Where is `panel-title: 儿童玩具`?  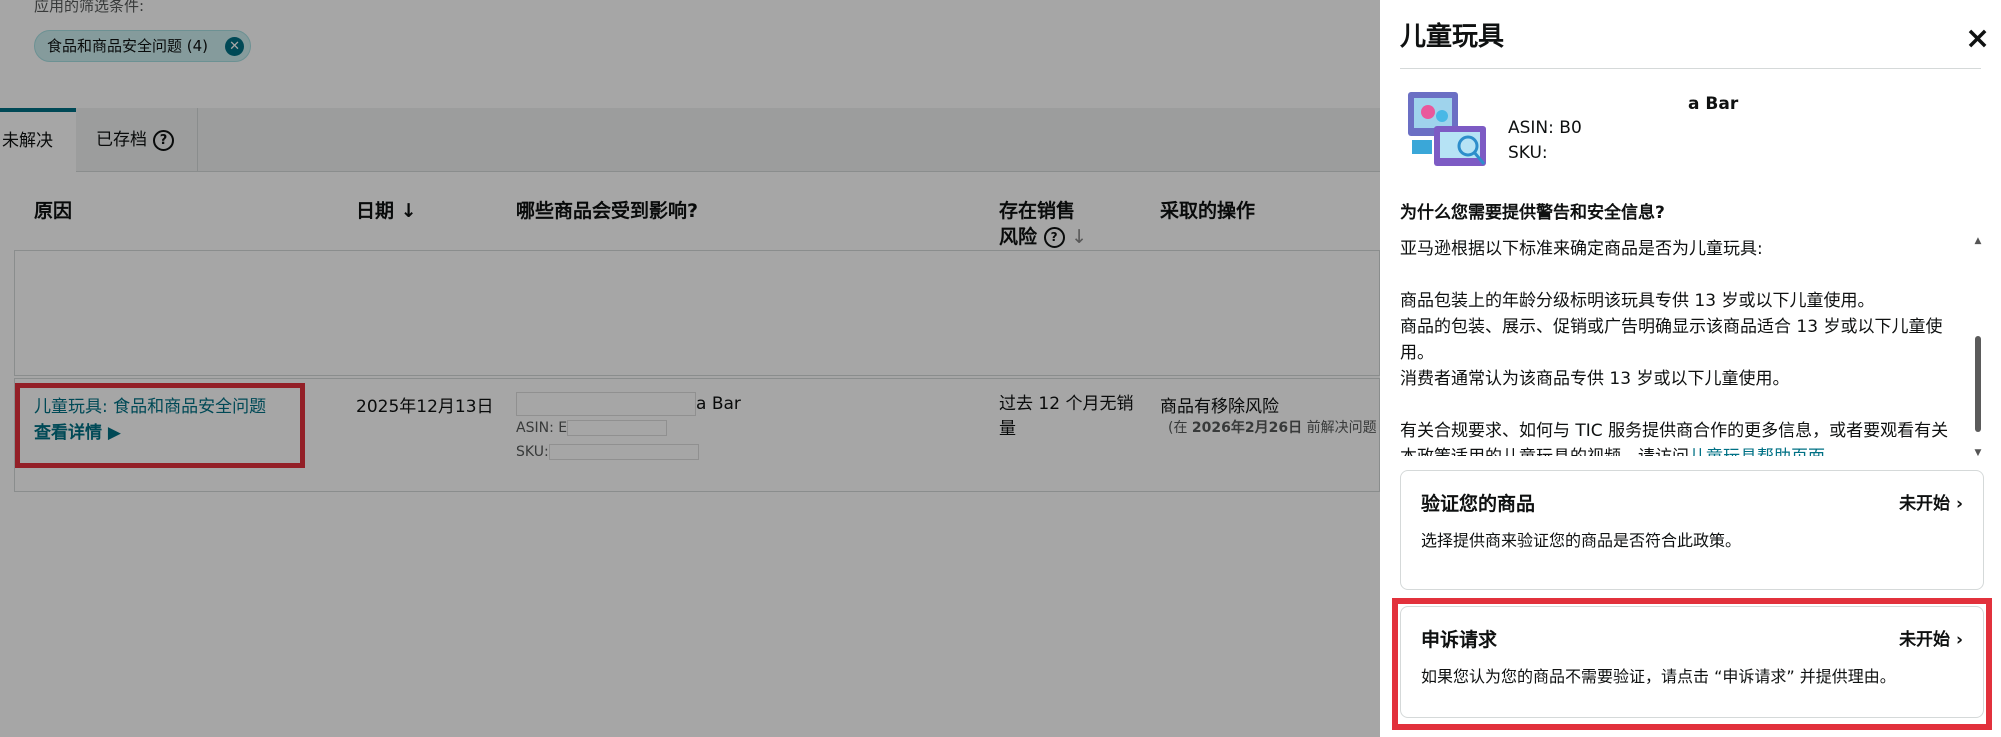
panel-title: 儿童玩具 is located at coordinates (1452, 37).